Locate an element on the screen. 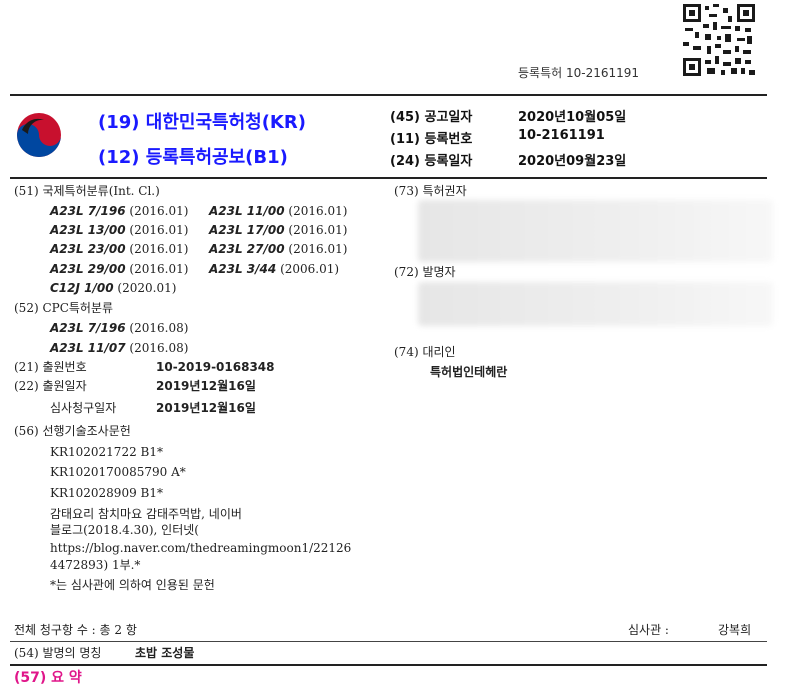  ipc-code: A23L 23/00 is located at coordinates (88, 249).